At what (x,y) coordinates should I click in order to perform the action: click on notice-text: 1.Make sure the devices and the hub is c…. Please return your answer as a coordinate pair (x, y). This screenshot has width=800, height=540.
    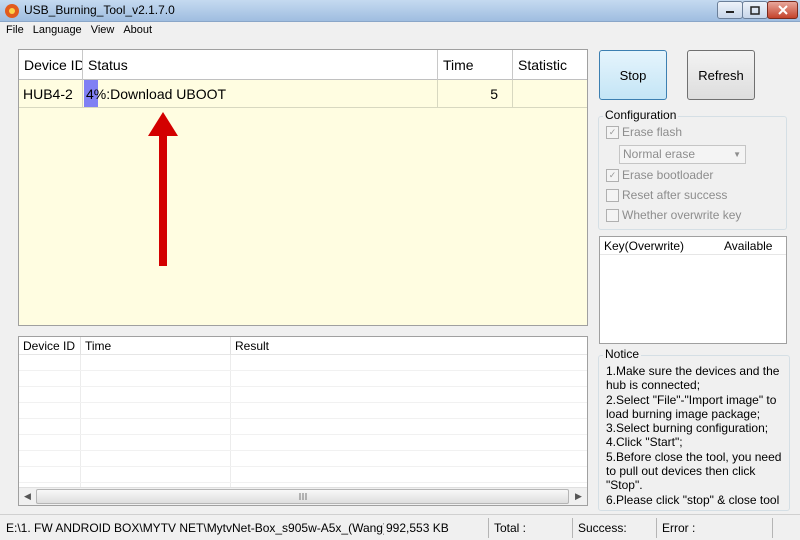
    Looking at the image, I should click on (694, 435).